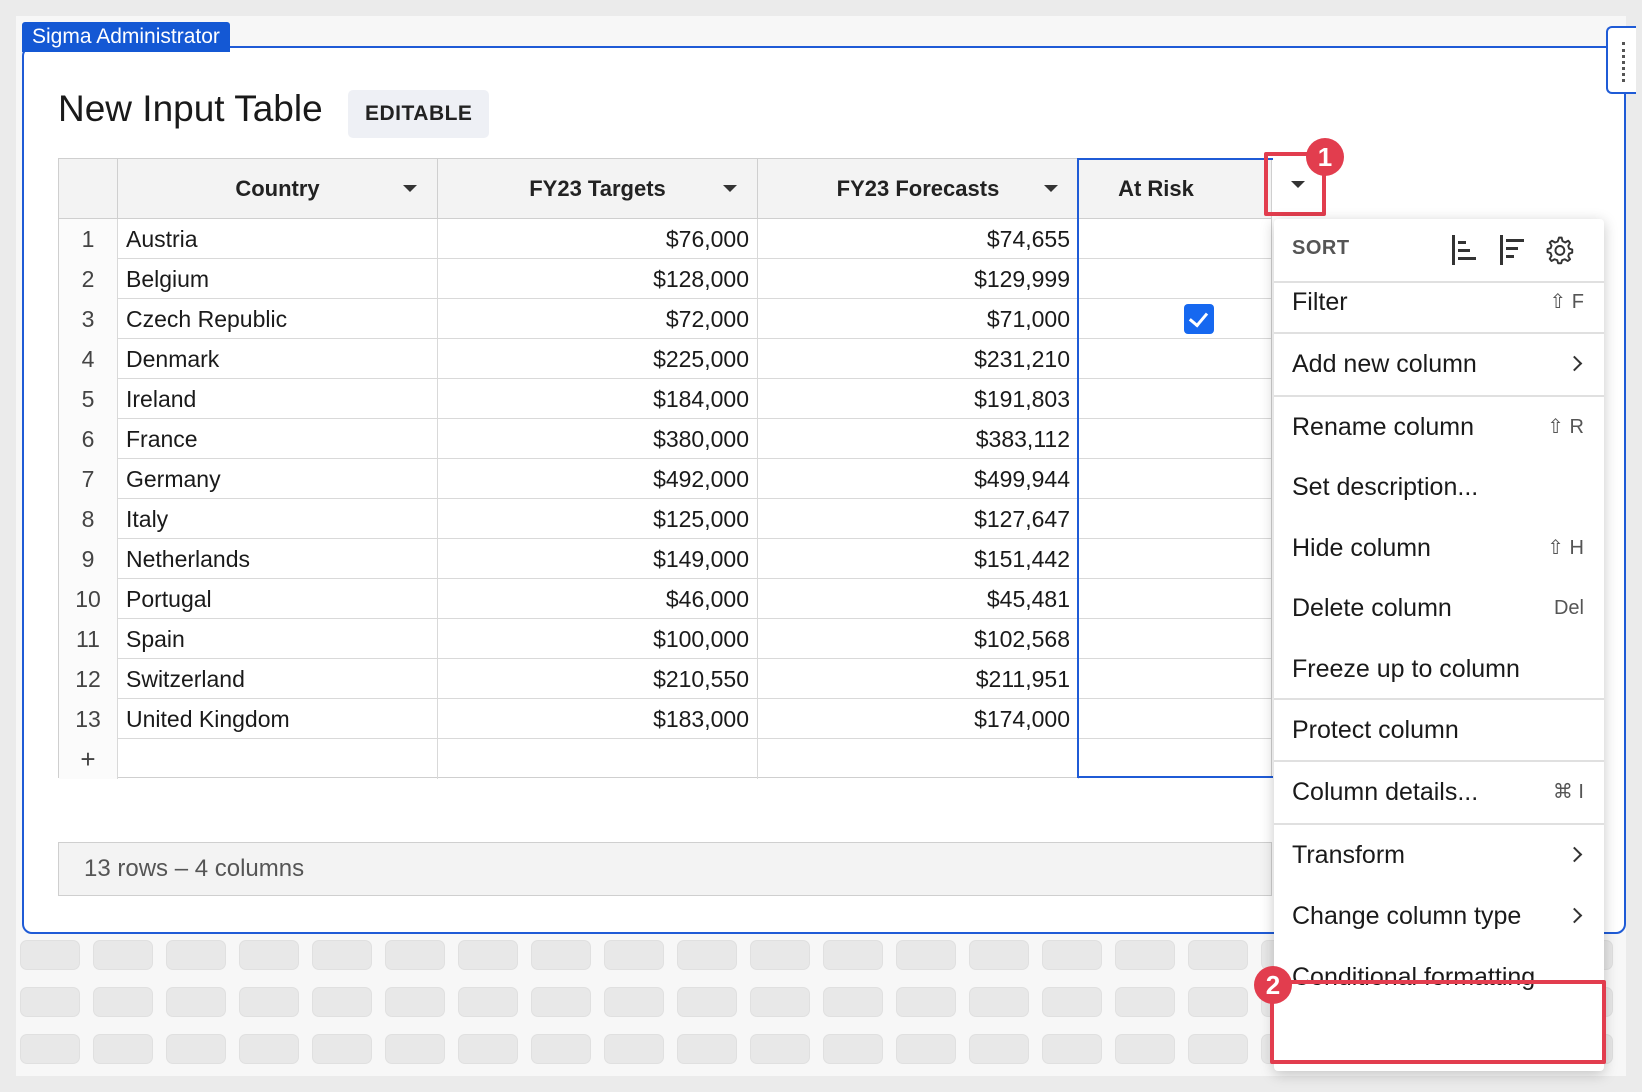  Describe the element at coordinates (598, 559) in the screenshot. I see `targets-cell: $149,000` at that location.